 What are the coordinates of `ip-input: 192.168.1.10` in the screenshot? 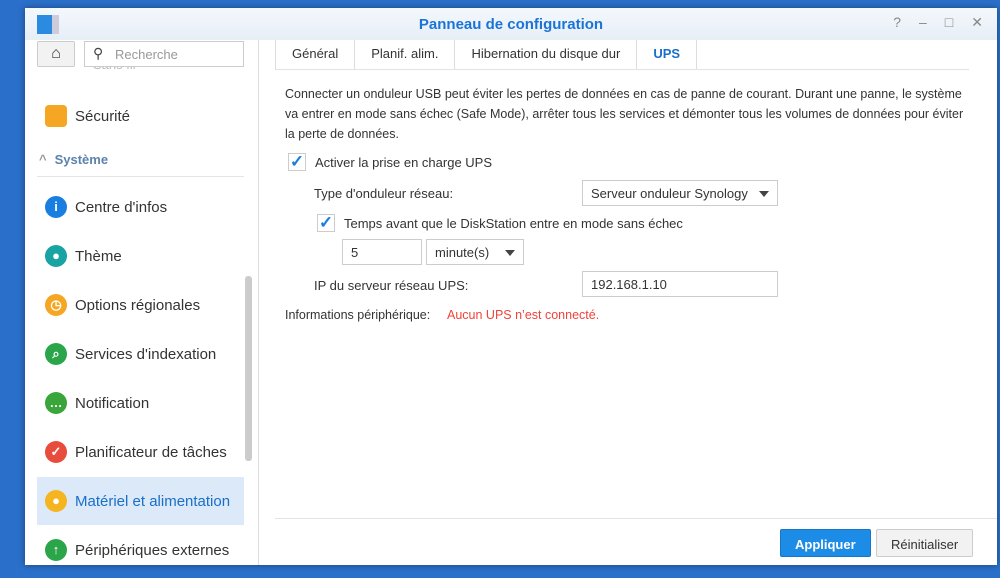 It's located at (680, 284).